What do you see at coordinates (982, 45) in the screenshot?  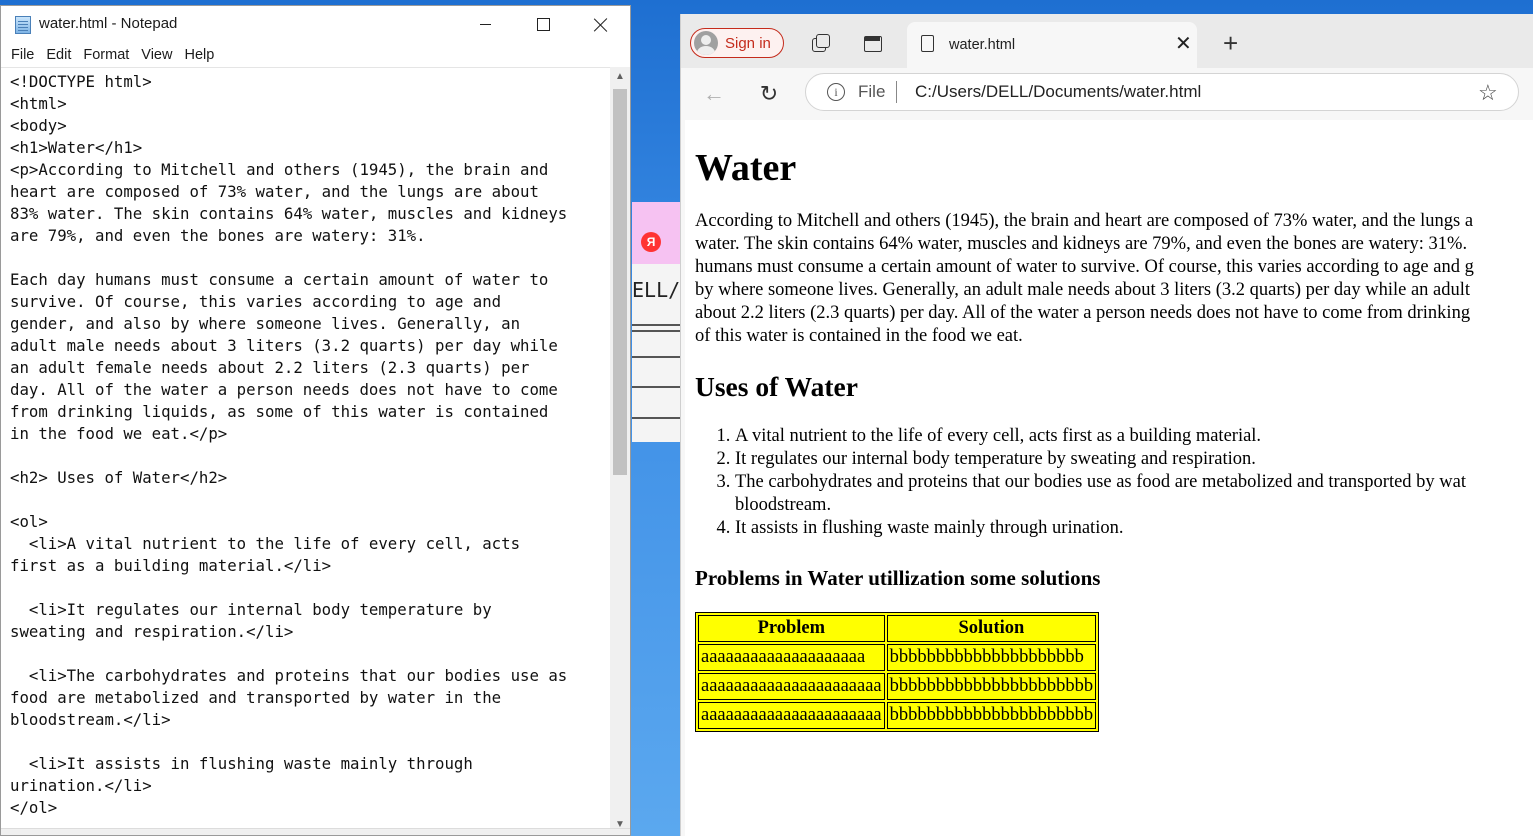 I see `tab-title: water.html` at bounding box center [982, 45].